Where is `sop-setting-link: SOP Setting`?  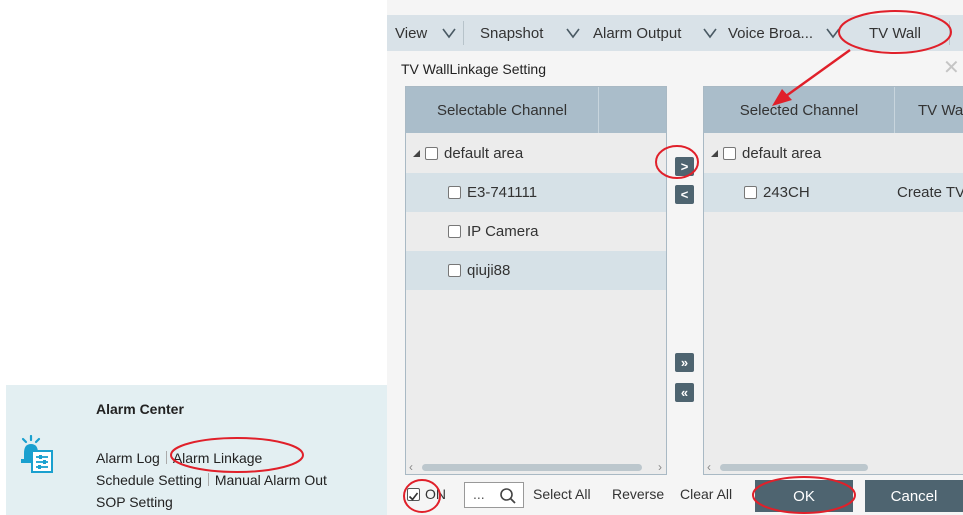 sop-setting-link: SOP Setting is located at coordinates (134, 502).